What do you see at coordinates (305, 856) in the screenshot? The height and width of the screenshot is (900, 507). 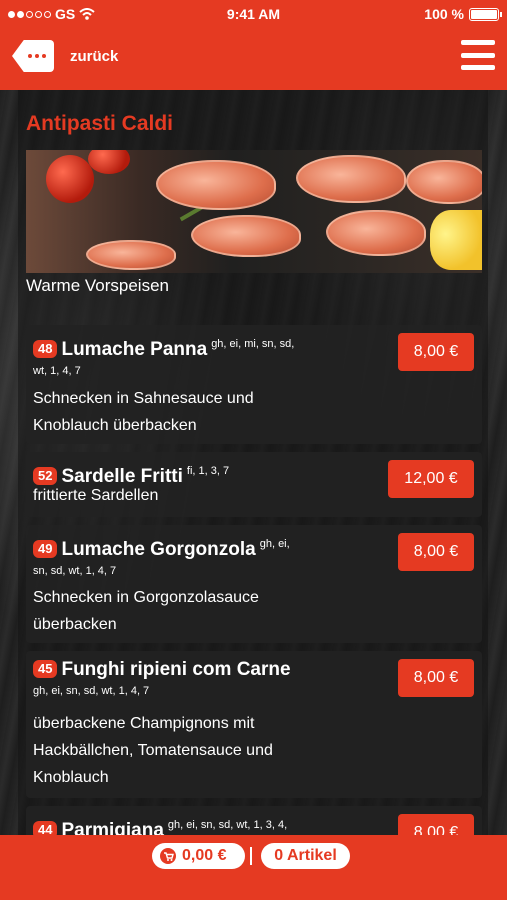 I see `cart-item-count-button: 0 Artikel` at bounding box center [305, 856].